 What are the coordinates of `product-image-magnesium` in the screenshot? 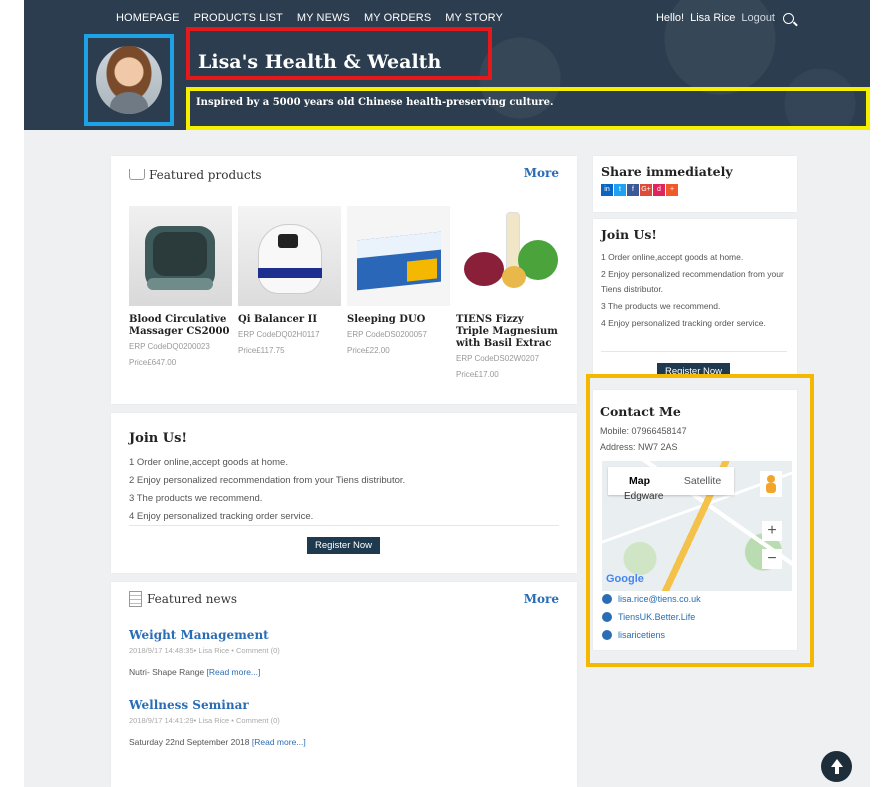 It's located at (507, 256).